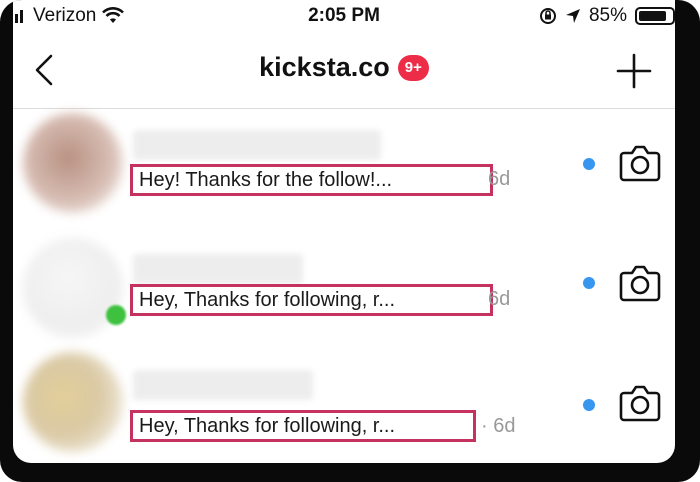 Image resolution: width=700 pixels, height=482 pixels. I want to click on status-right: 85%, so click(607, 16).